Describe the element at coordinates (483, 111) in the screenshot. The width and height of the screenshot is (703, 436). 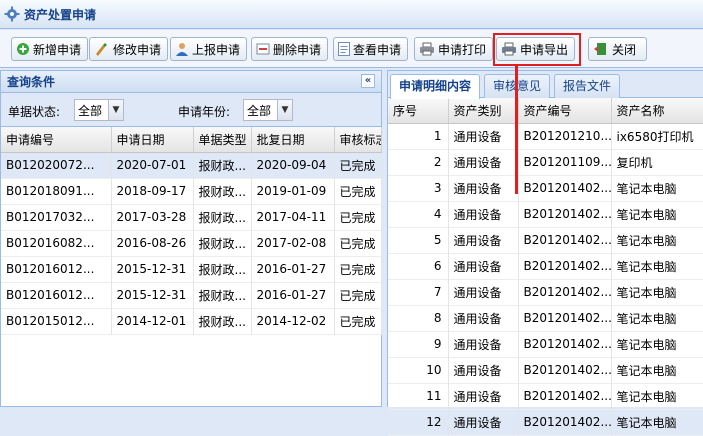
I see `column-header: 资产类别` at that location.